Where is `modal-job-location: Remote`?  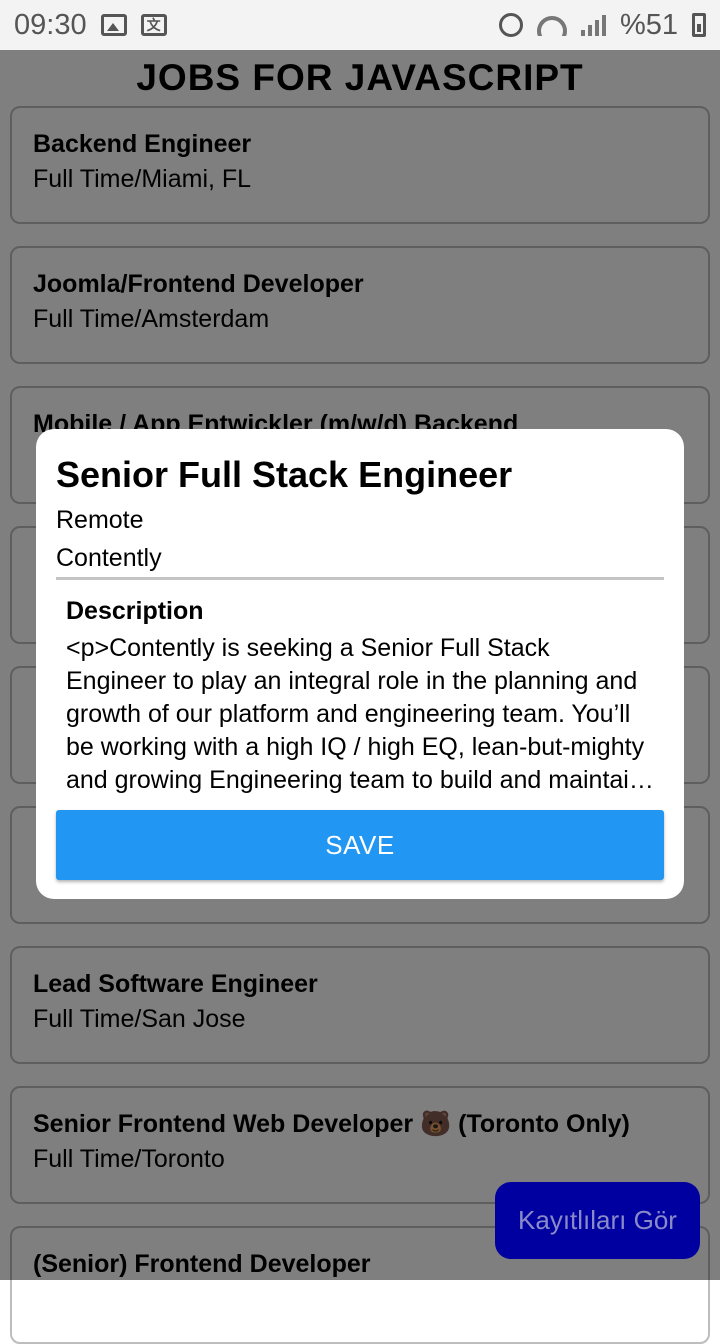 modal-job-location: Remote is located at coordinates (100, 520).